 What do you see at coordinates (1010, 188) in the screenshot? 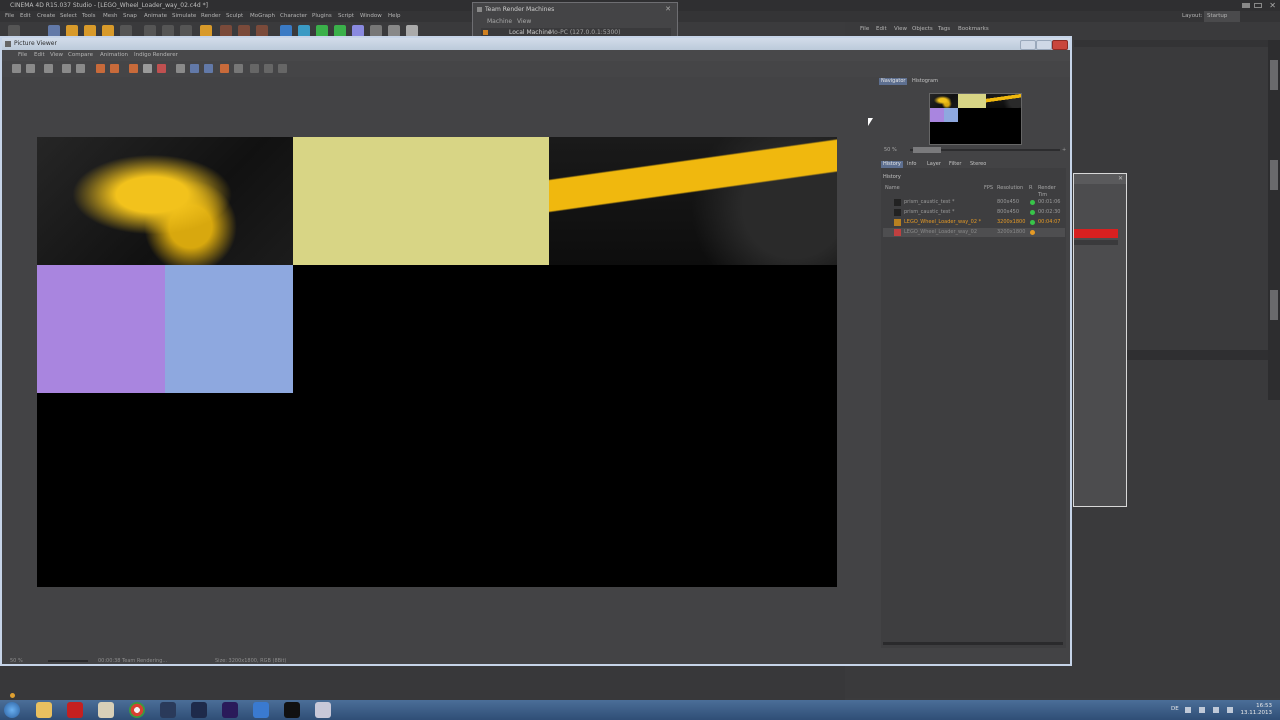
I see `col-resolution: Resolution` at bounding box center [1010, 188].